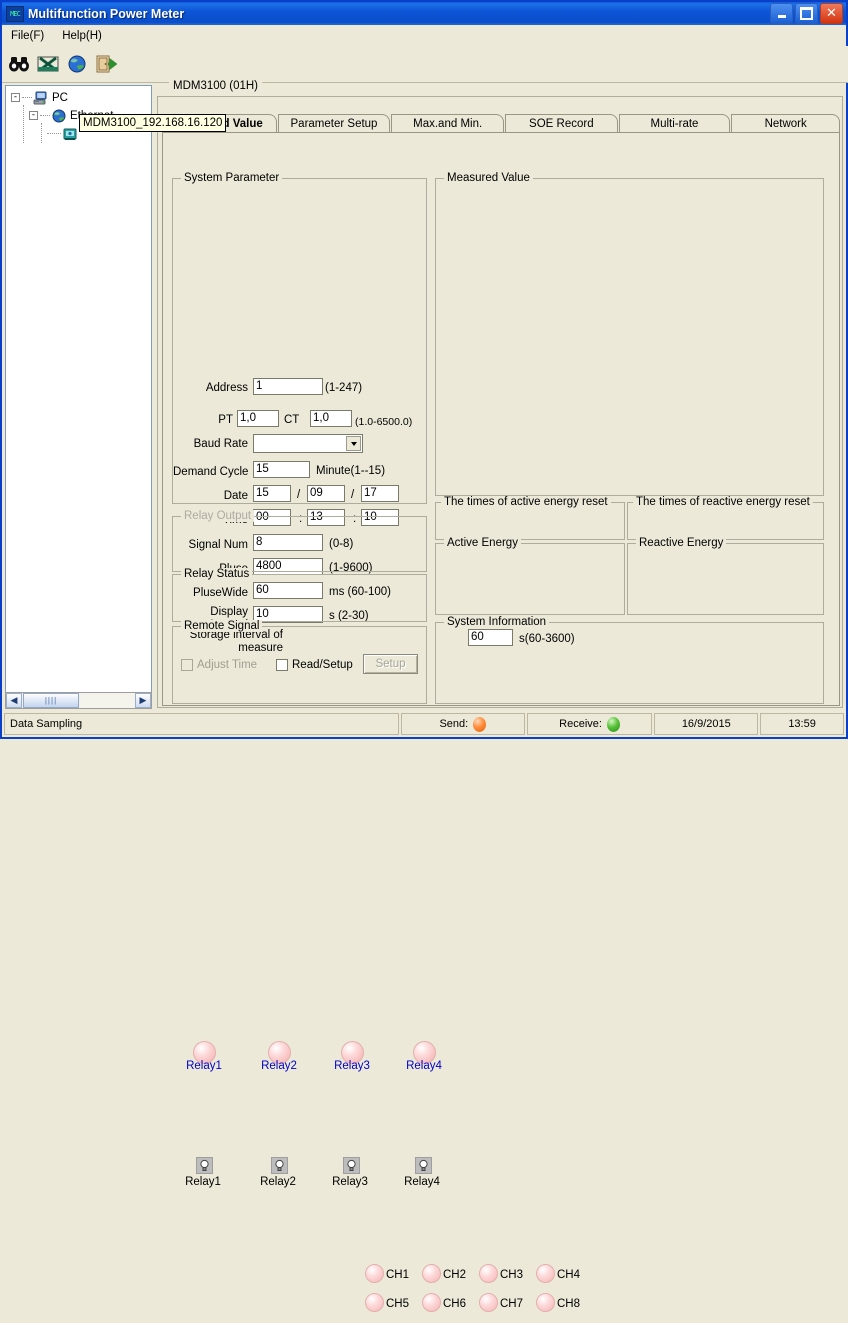 This screenshot has height=1323, width=848. Describe the element at coordinates (398, 1304) in the screenshot. I see `remote-signal-label: CH5` at that location.